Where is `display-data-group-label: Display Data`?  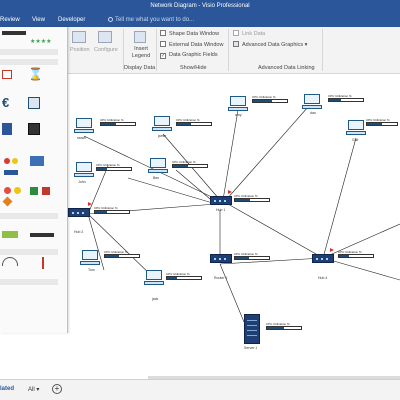 display-data-group-label: Display Data is located at coordinates (140, 68).